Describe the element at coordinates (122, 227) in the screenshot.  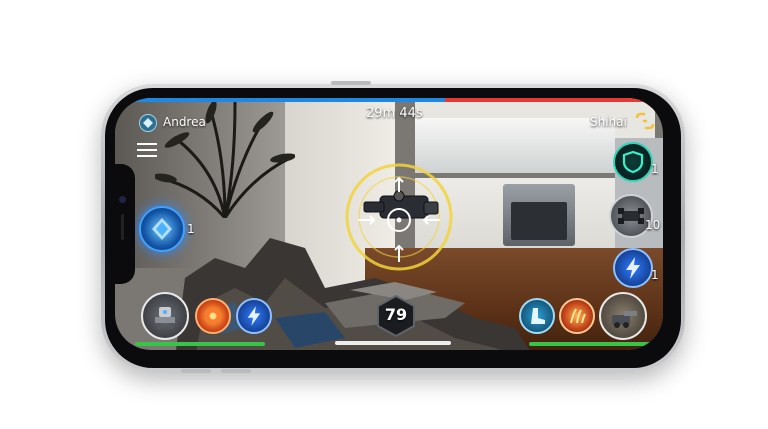
I see `speaker-grille` at that location.